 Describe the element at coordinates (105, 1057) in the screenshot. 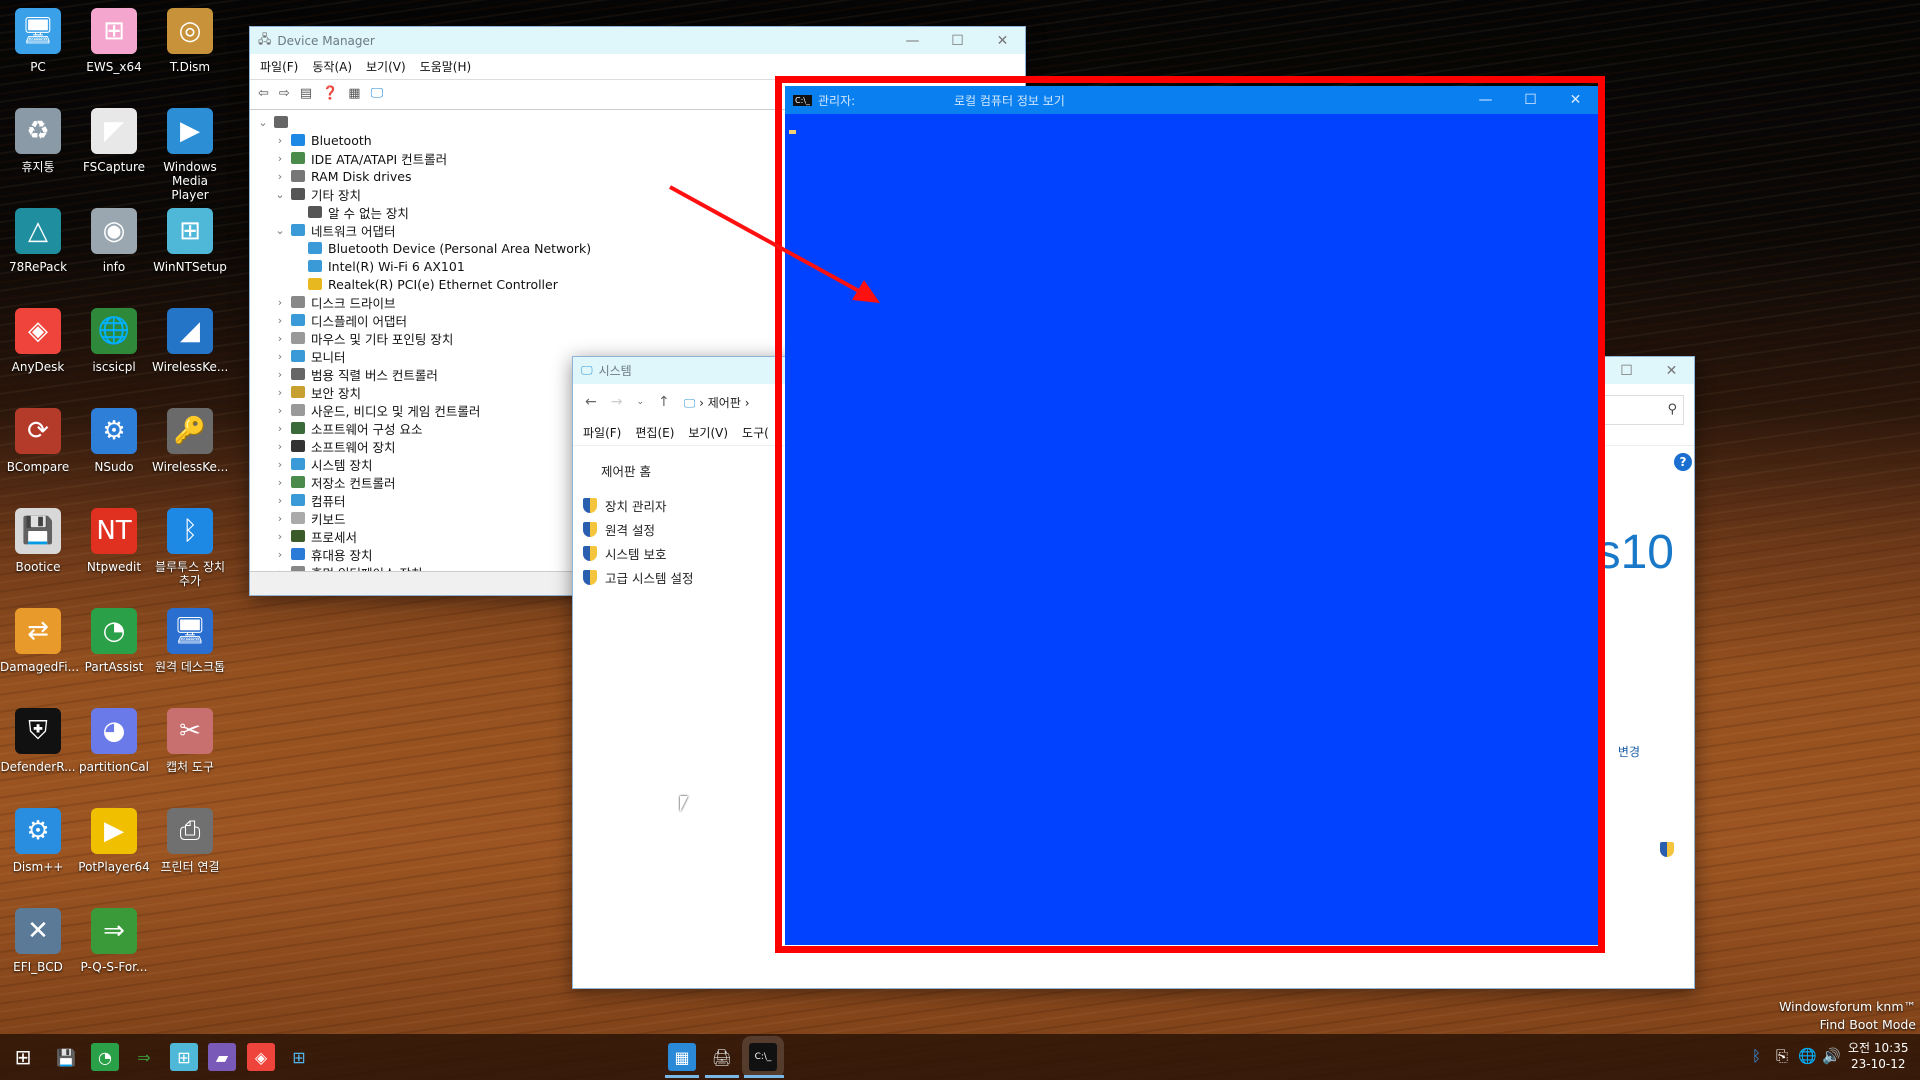

I see `taskbar-partassist: ◔` at that location.